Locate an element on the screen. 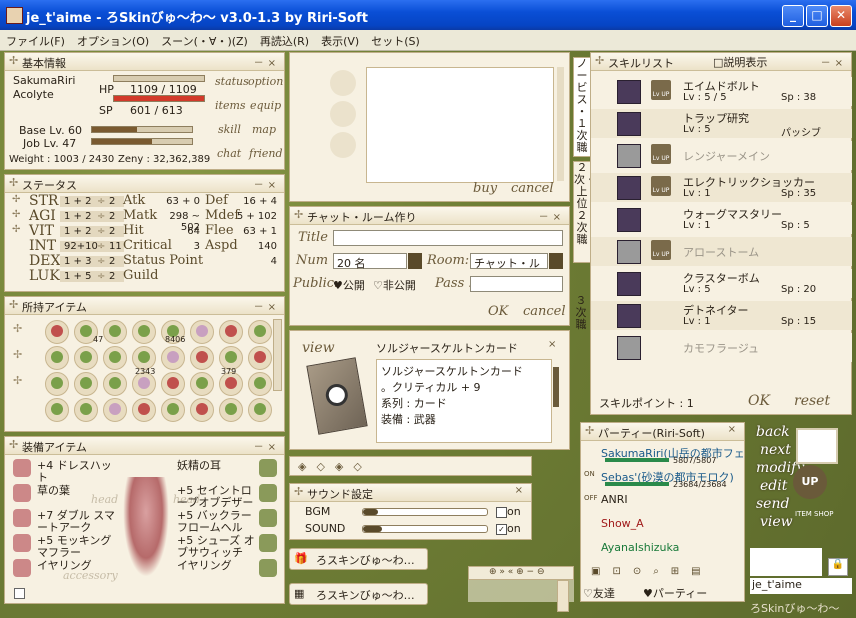 The width and height of the screenshot is (856, 618). map-link: map is located at coordinates (264, 129).